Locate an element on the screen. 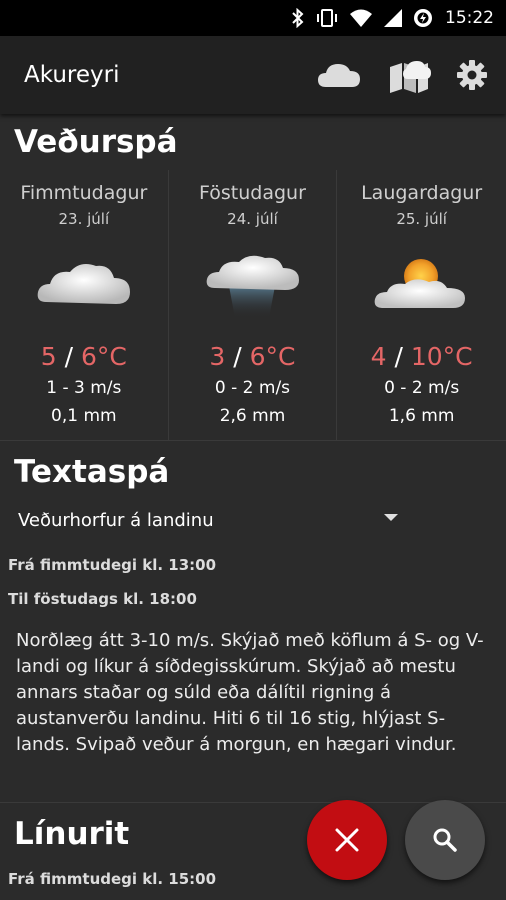 The width and height of the screenshot is (506, 900). status-icons is located at coordinates (362, 18).